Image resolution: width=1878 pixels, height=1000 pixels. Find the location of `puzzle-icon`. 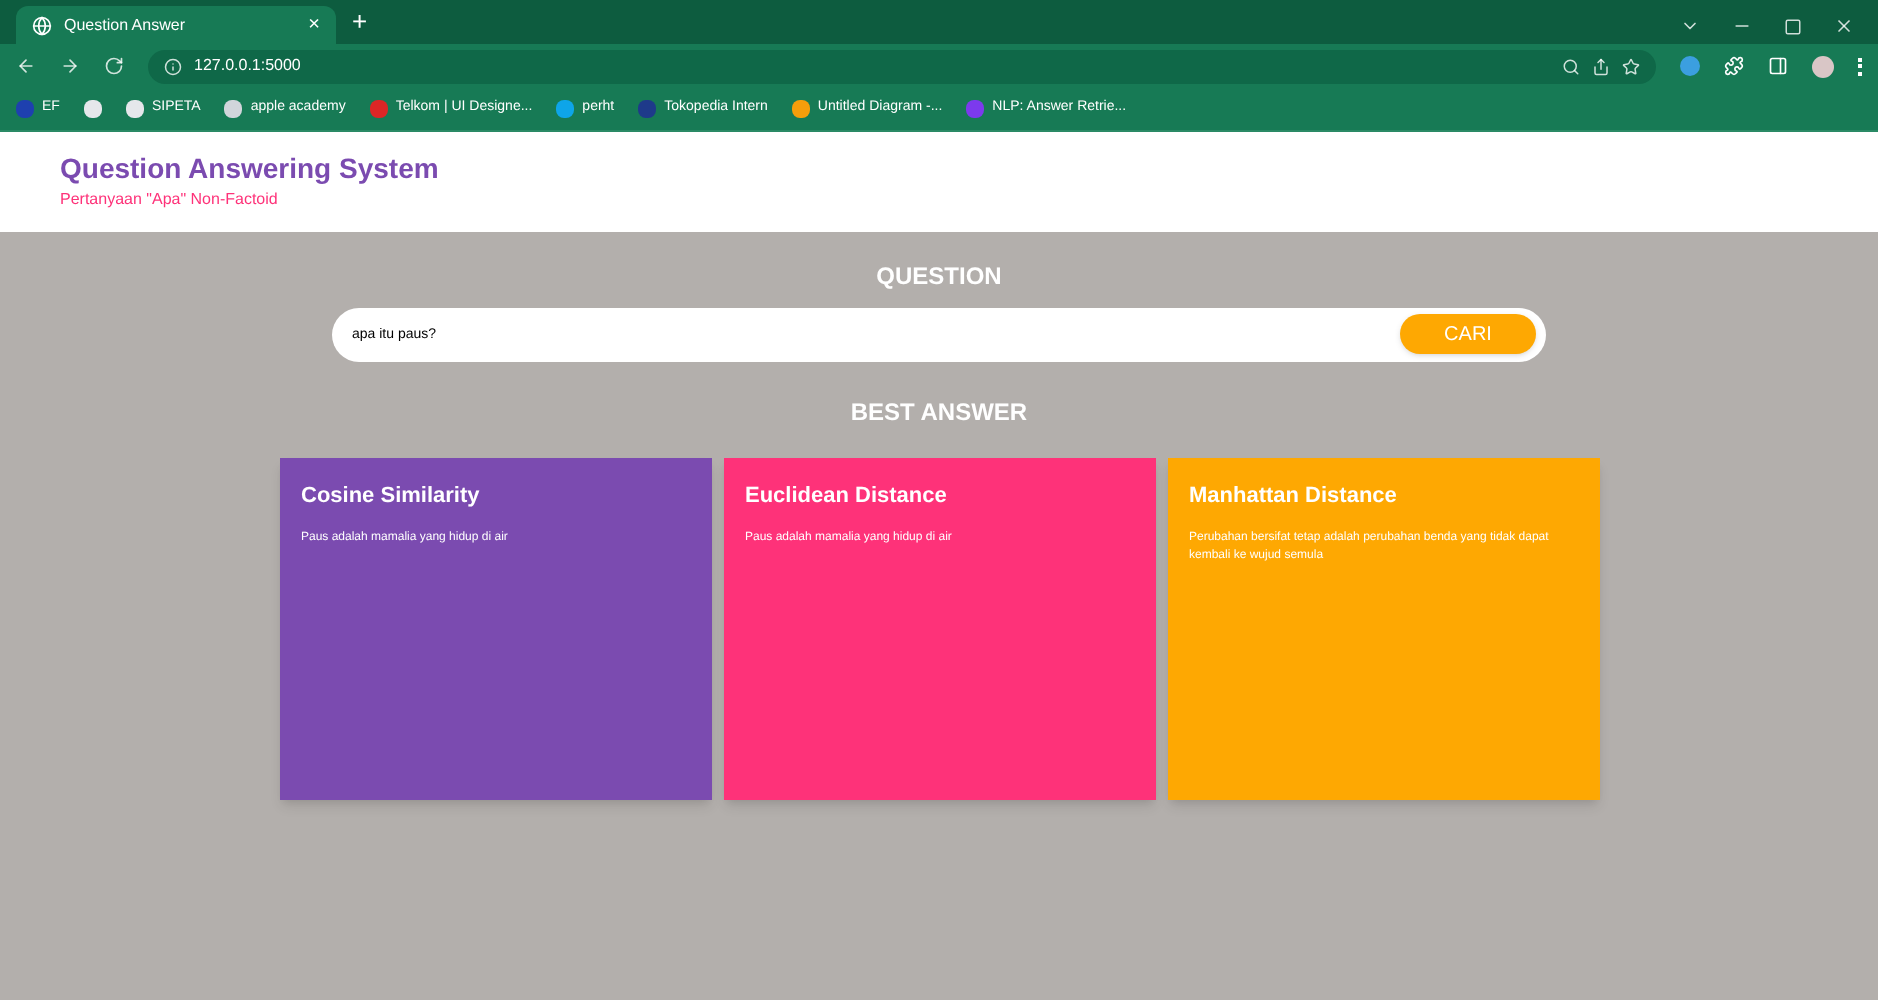

puzzle-icon is located at coordinates (1734, 66).